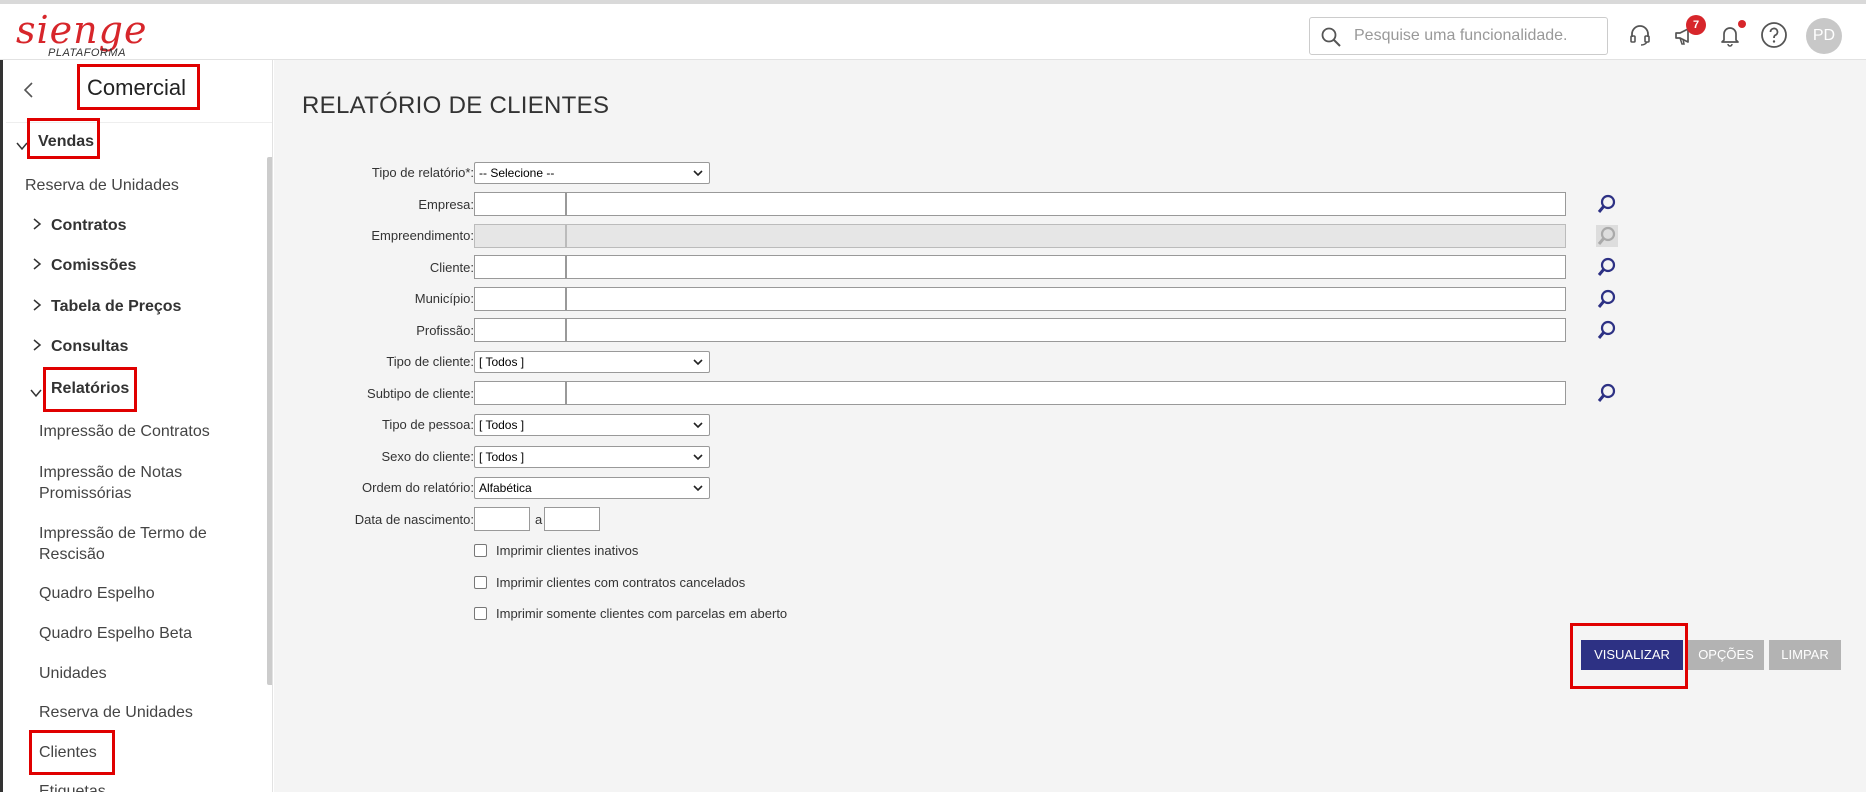 The image size is (1866, 792). I want to click on input-data-nascimento-fim, so click(572, 519).